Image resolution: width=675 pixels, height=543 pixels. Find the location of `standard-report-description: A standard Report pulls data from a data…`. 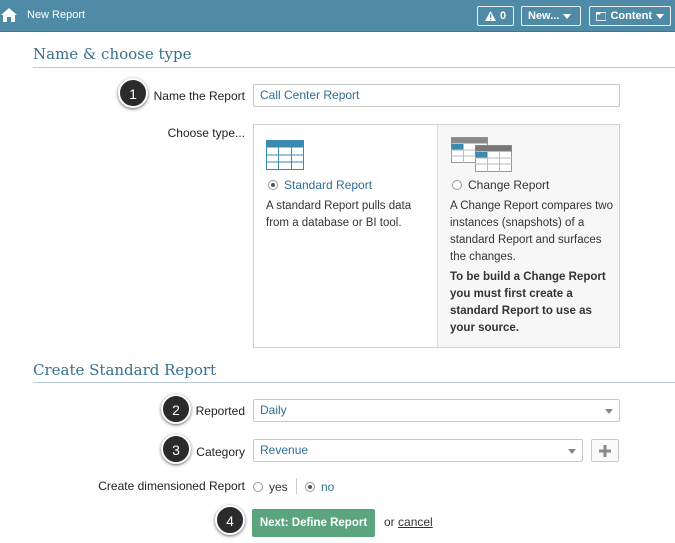

standard-report-description: A standard Report pulls data from a data… is located at coordinates (339, 214).